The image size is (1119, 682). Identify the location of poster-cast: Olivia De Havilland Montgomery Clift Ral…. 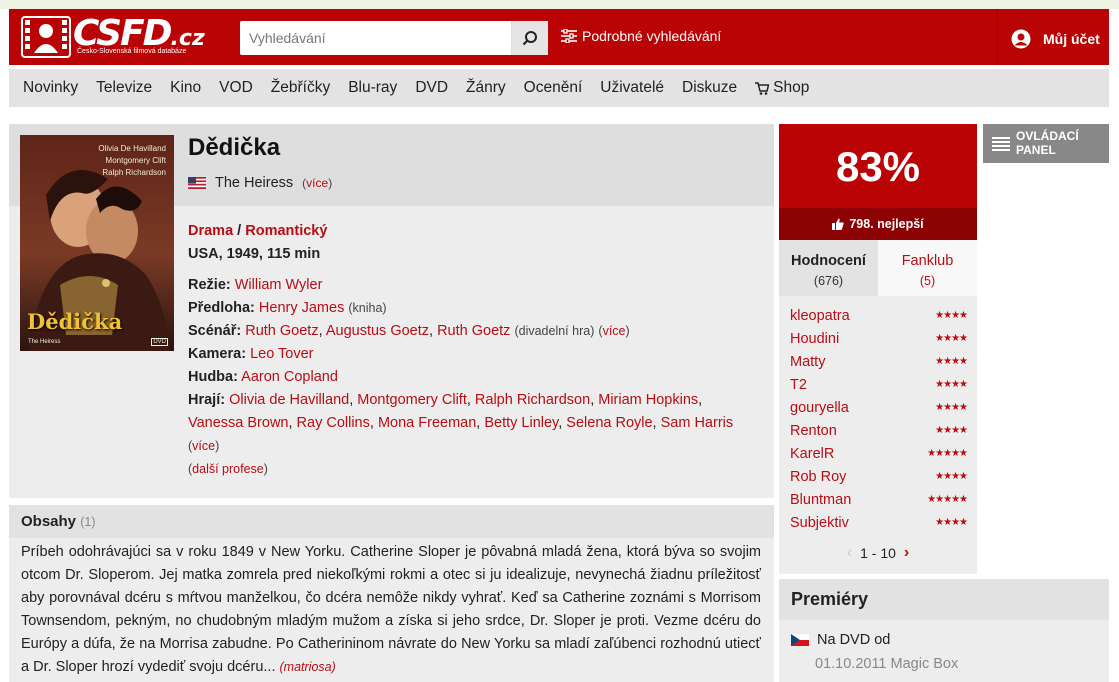
(132, 160).